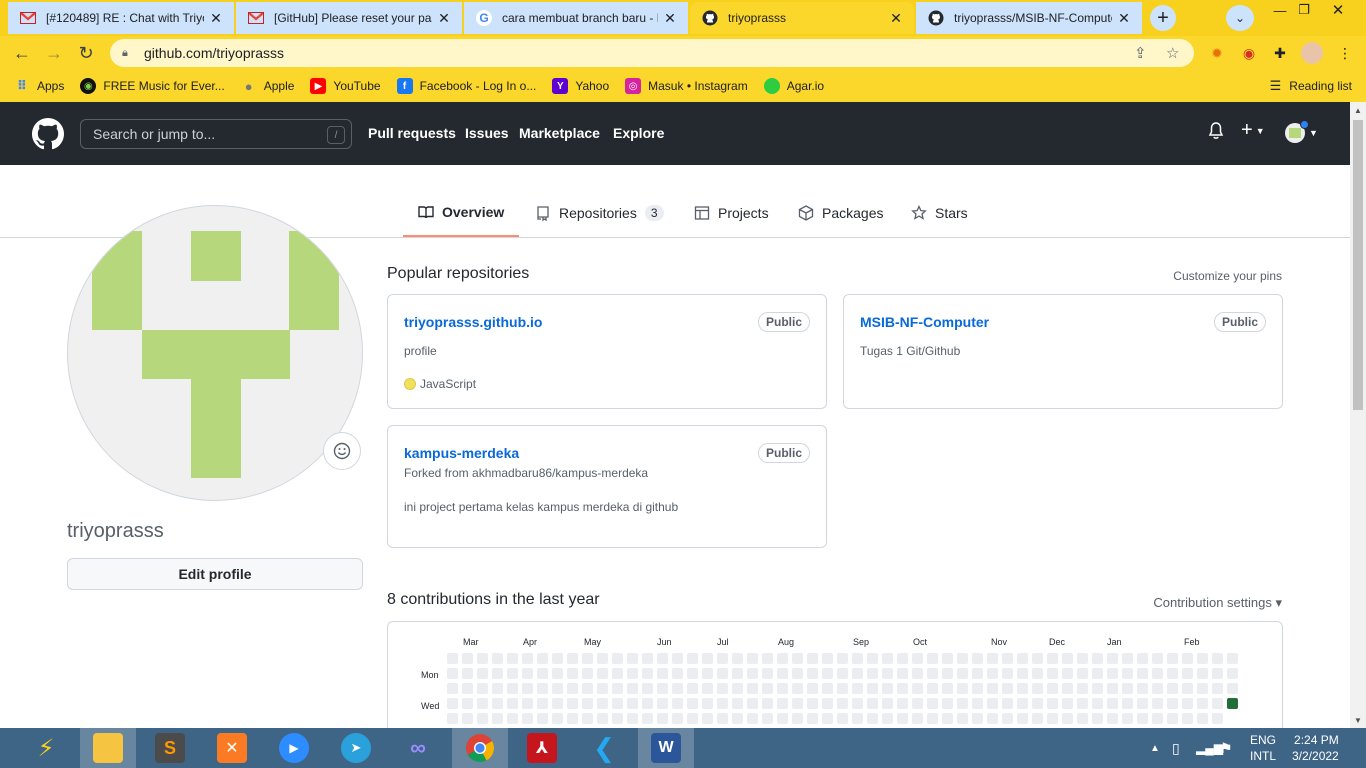 The height and width of the screenshot is (768, 1366). What do you see at coordinates (1358, 720) in the screenshot?
I see `scroll-down-arrow: ▼` at bounding box center [1358, 720].